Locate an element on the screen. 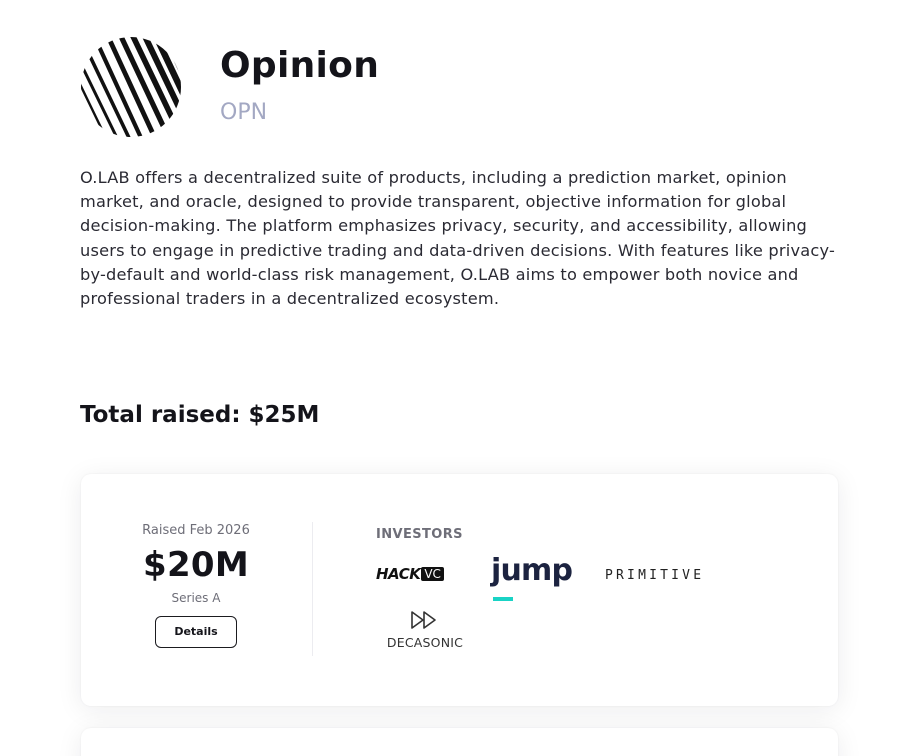  investor-logo-hack-vc: HACK VC is located at coordinates (426, 574).